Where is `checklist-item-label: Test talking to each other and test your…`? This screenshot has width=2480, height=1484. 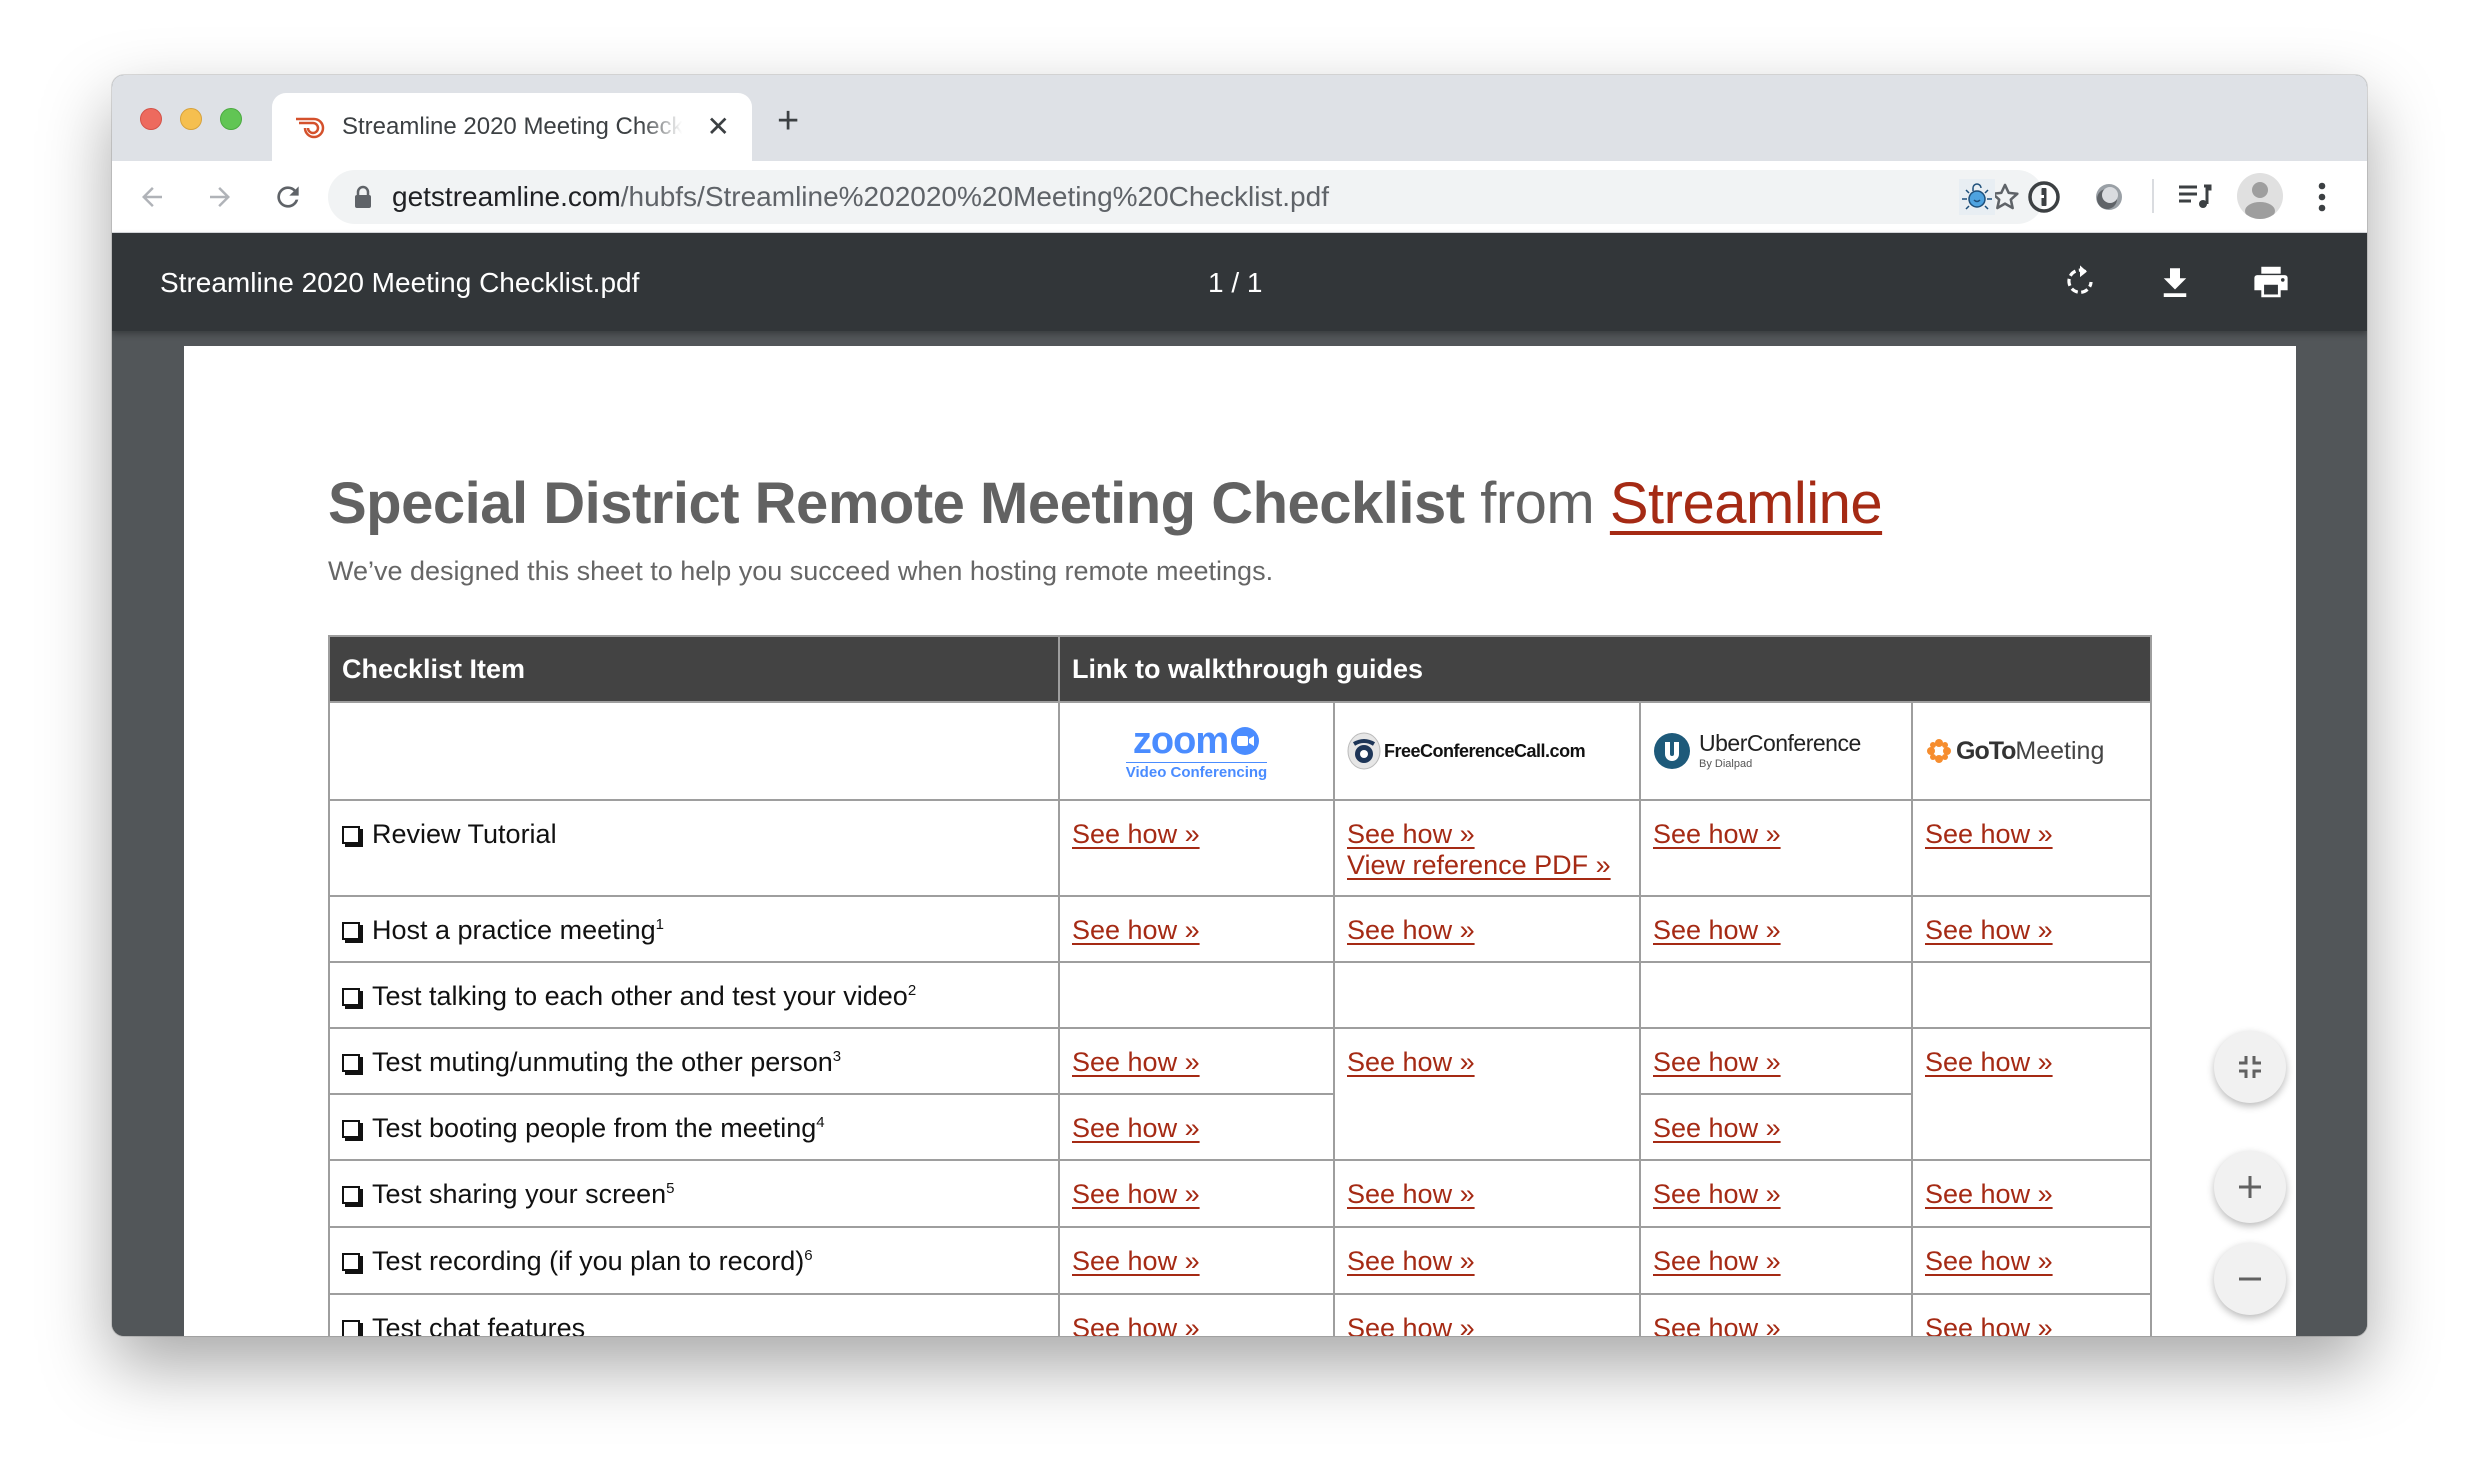 checklist-item-label: Test talking to each other and test your… is located at coordinates (640, 996).